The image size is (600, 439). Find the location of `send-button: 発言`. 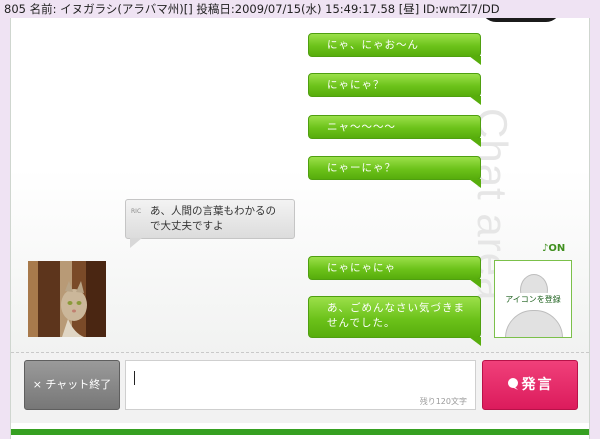

send-button: 発言 is located at coordinates (530, 385).